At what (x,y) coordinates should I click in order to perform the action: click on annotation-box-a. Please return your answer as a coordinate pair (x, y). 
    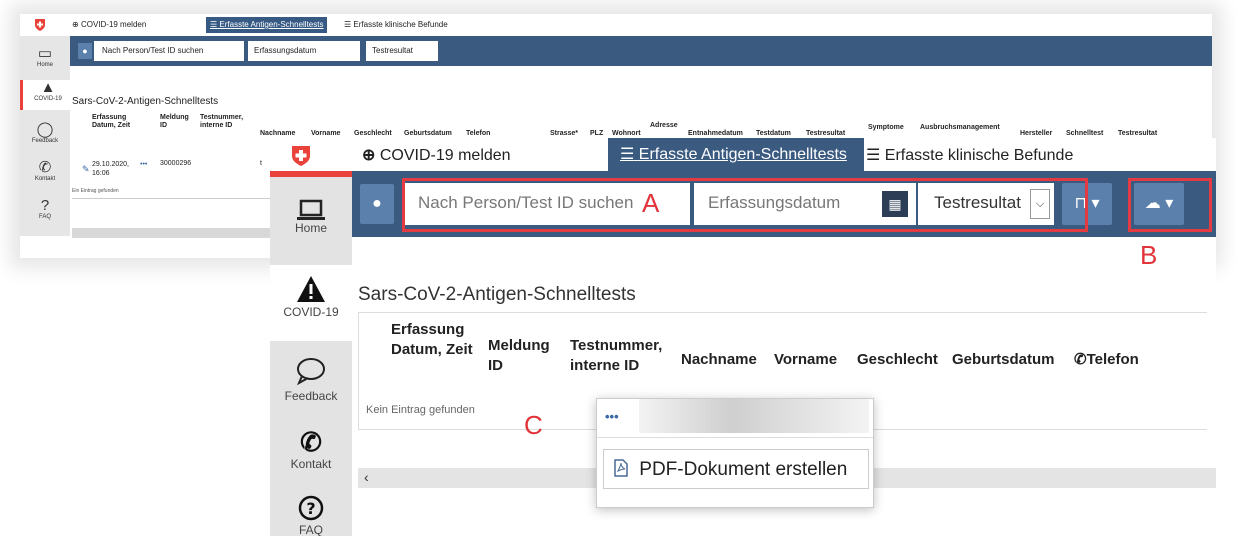
    Looking at the image, I should click on (745, 205).